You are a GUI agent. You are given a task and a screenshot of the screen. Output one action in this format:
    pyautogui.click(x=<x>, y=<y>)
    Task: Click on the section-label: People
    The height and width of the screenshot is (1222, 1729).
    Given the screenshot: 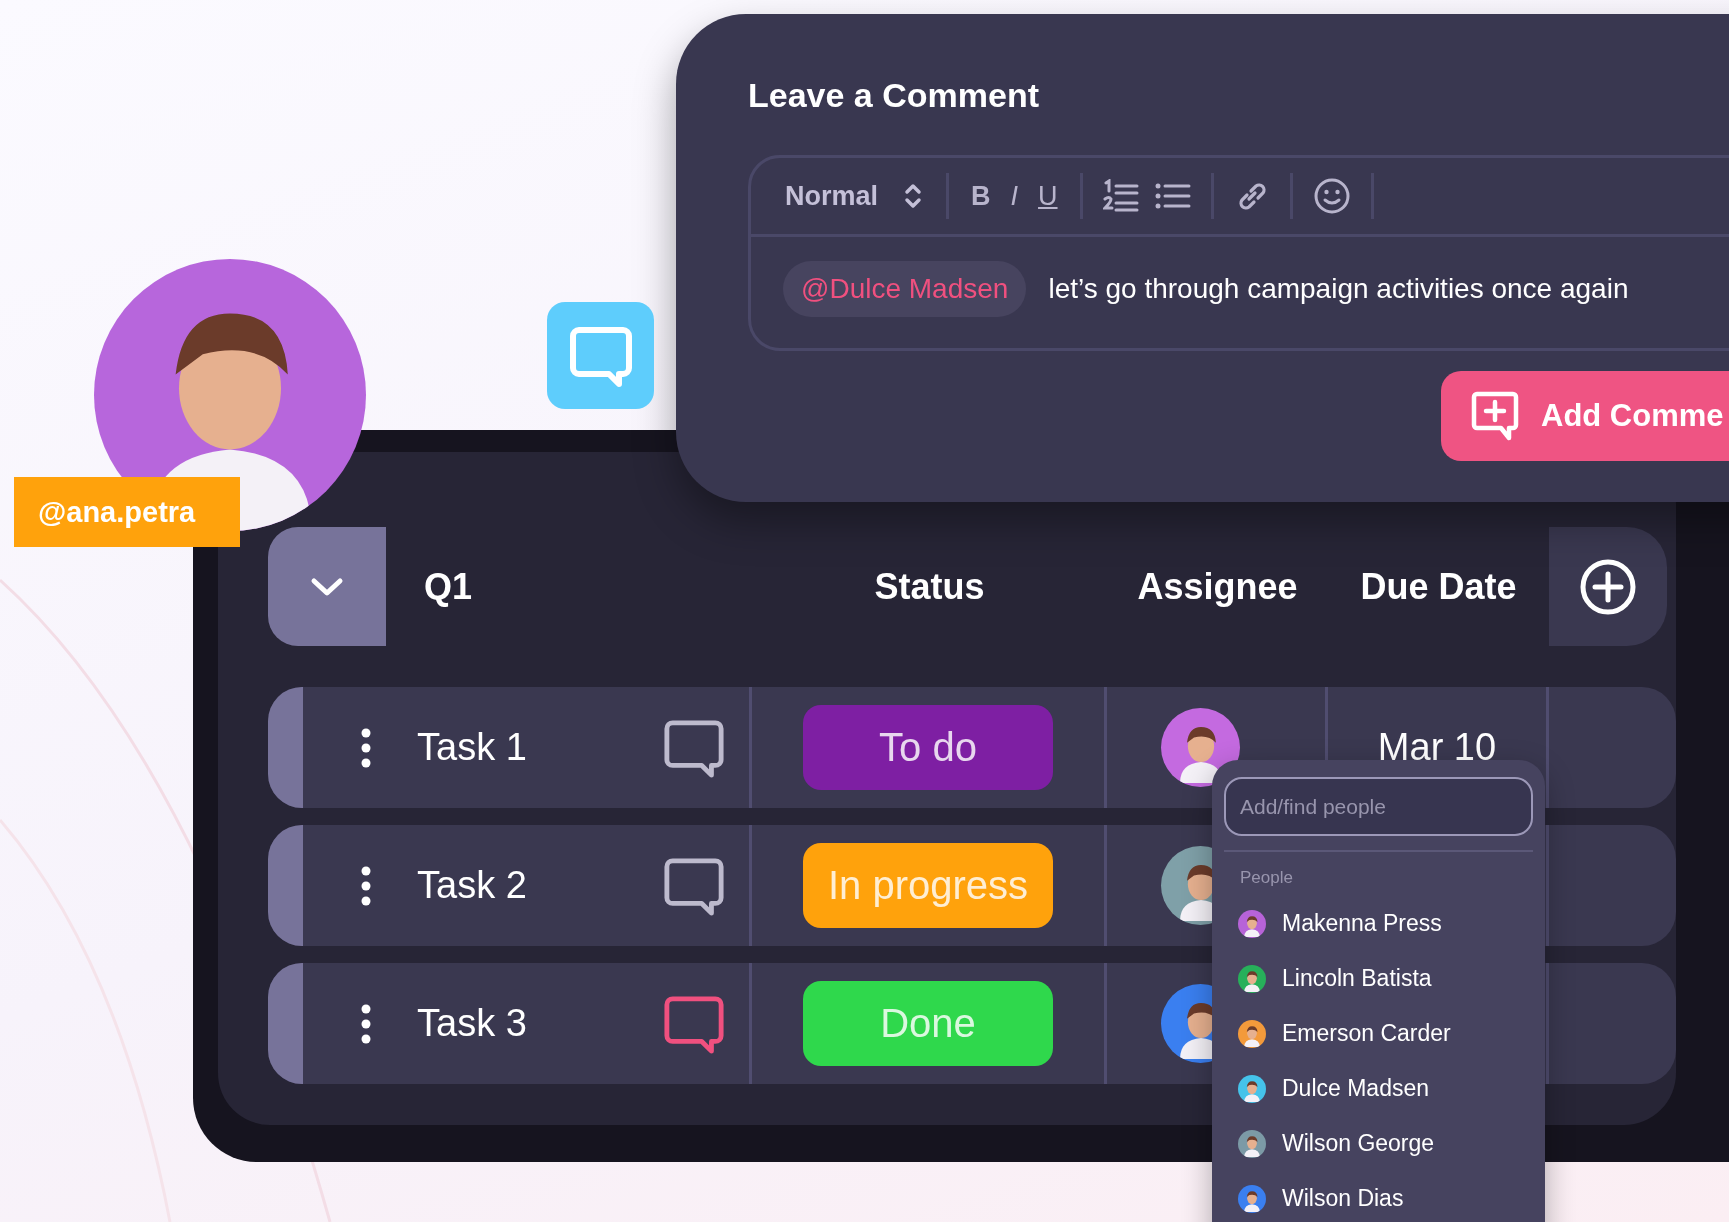 What is the action you would take?
    pyautogui.click(x=1266, y=878)
    